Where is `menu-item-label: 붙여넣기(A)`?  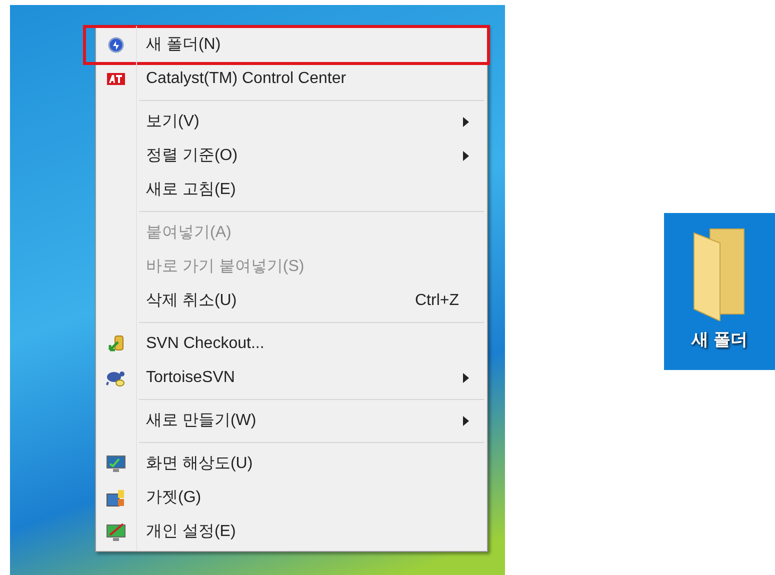 menu-item-label: 붙여넣기(A) is located at coordinates (189, 233).